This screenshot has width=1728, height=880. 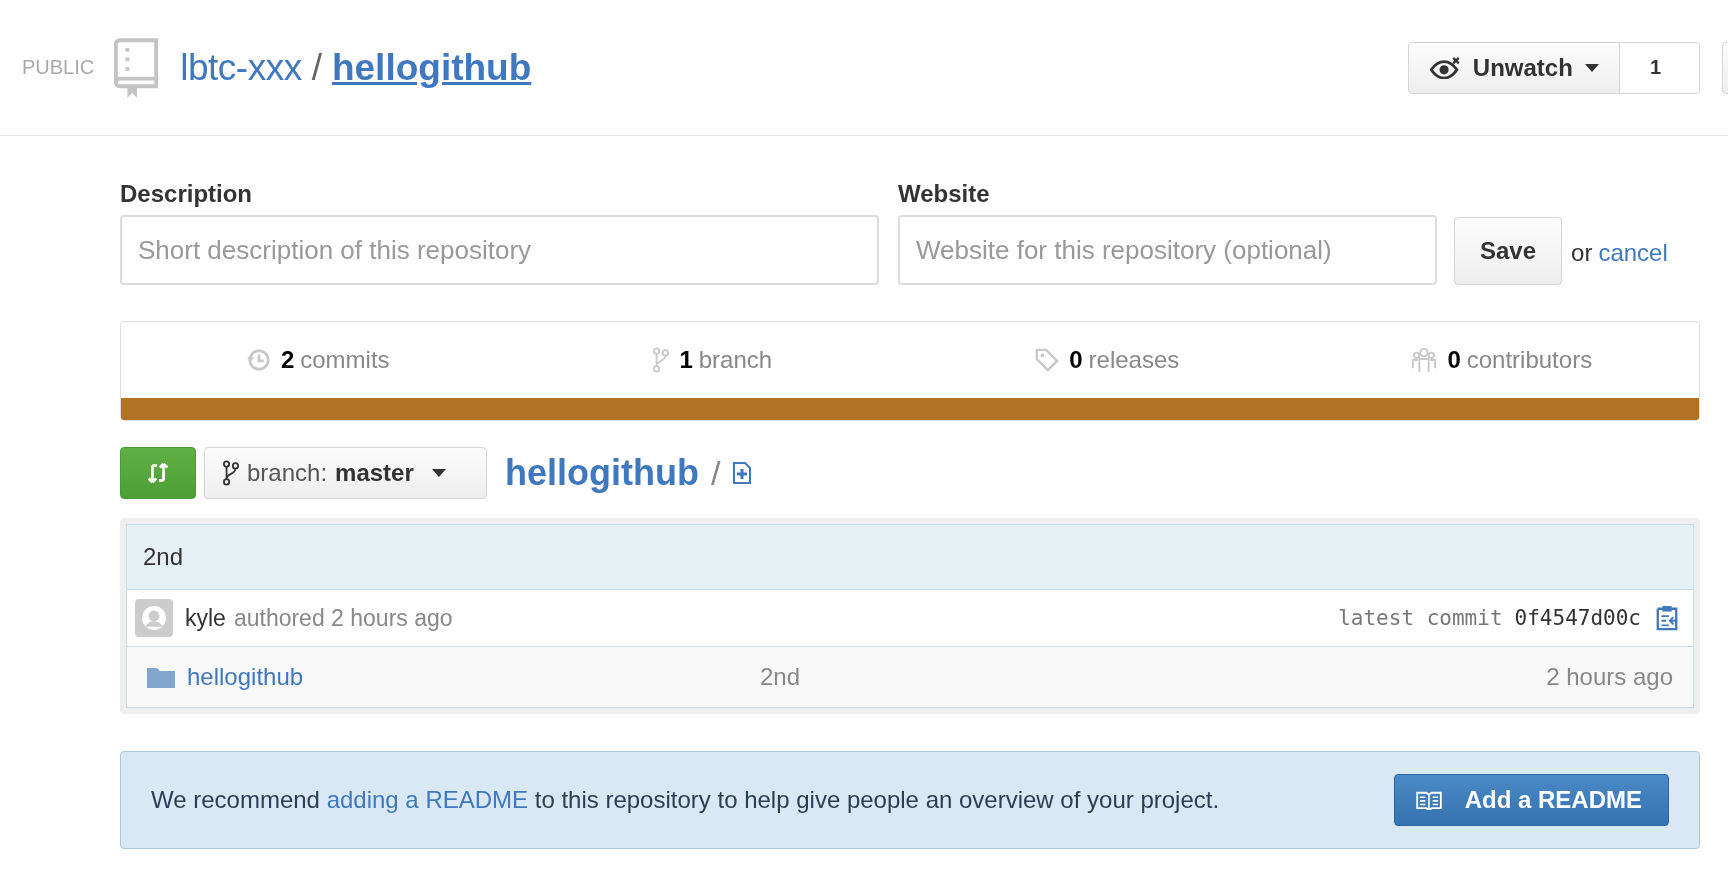 What do you see at coordinates (1633, 252) in the screenshot?
I see `cancel-link: cancel` at bounding box center [1633, 252].